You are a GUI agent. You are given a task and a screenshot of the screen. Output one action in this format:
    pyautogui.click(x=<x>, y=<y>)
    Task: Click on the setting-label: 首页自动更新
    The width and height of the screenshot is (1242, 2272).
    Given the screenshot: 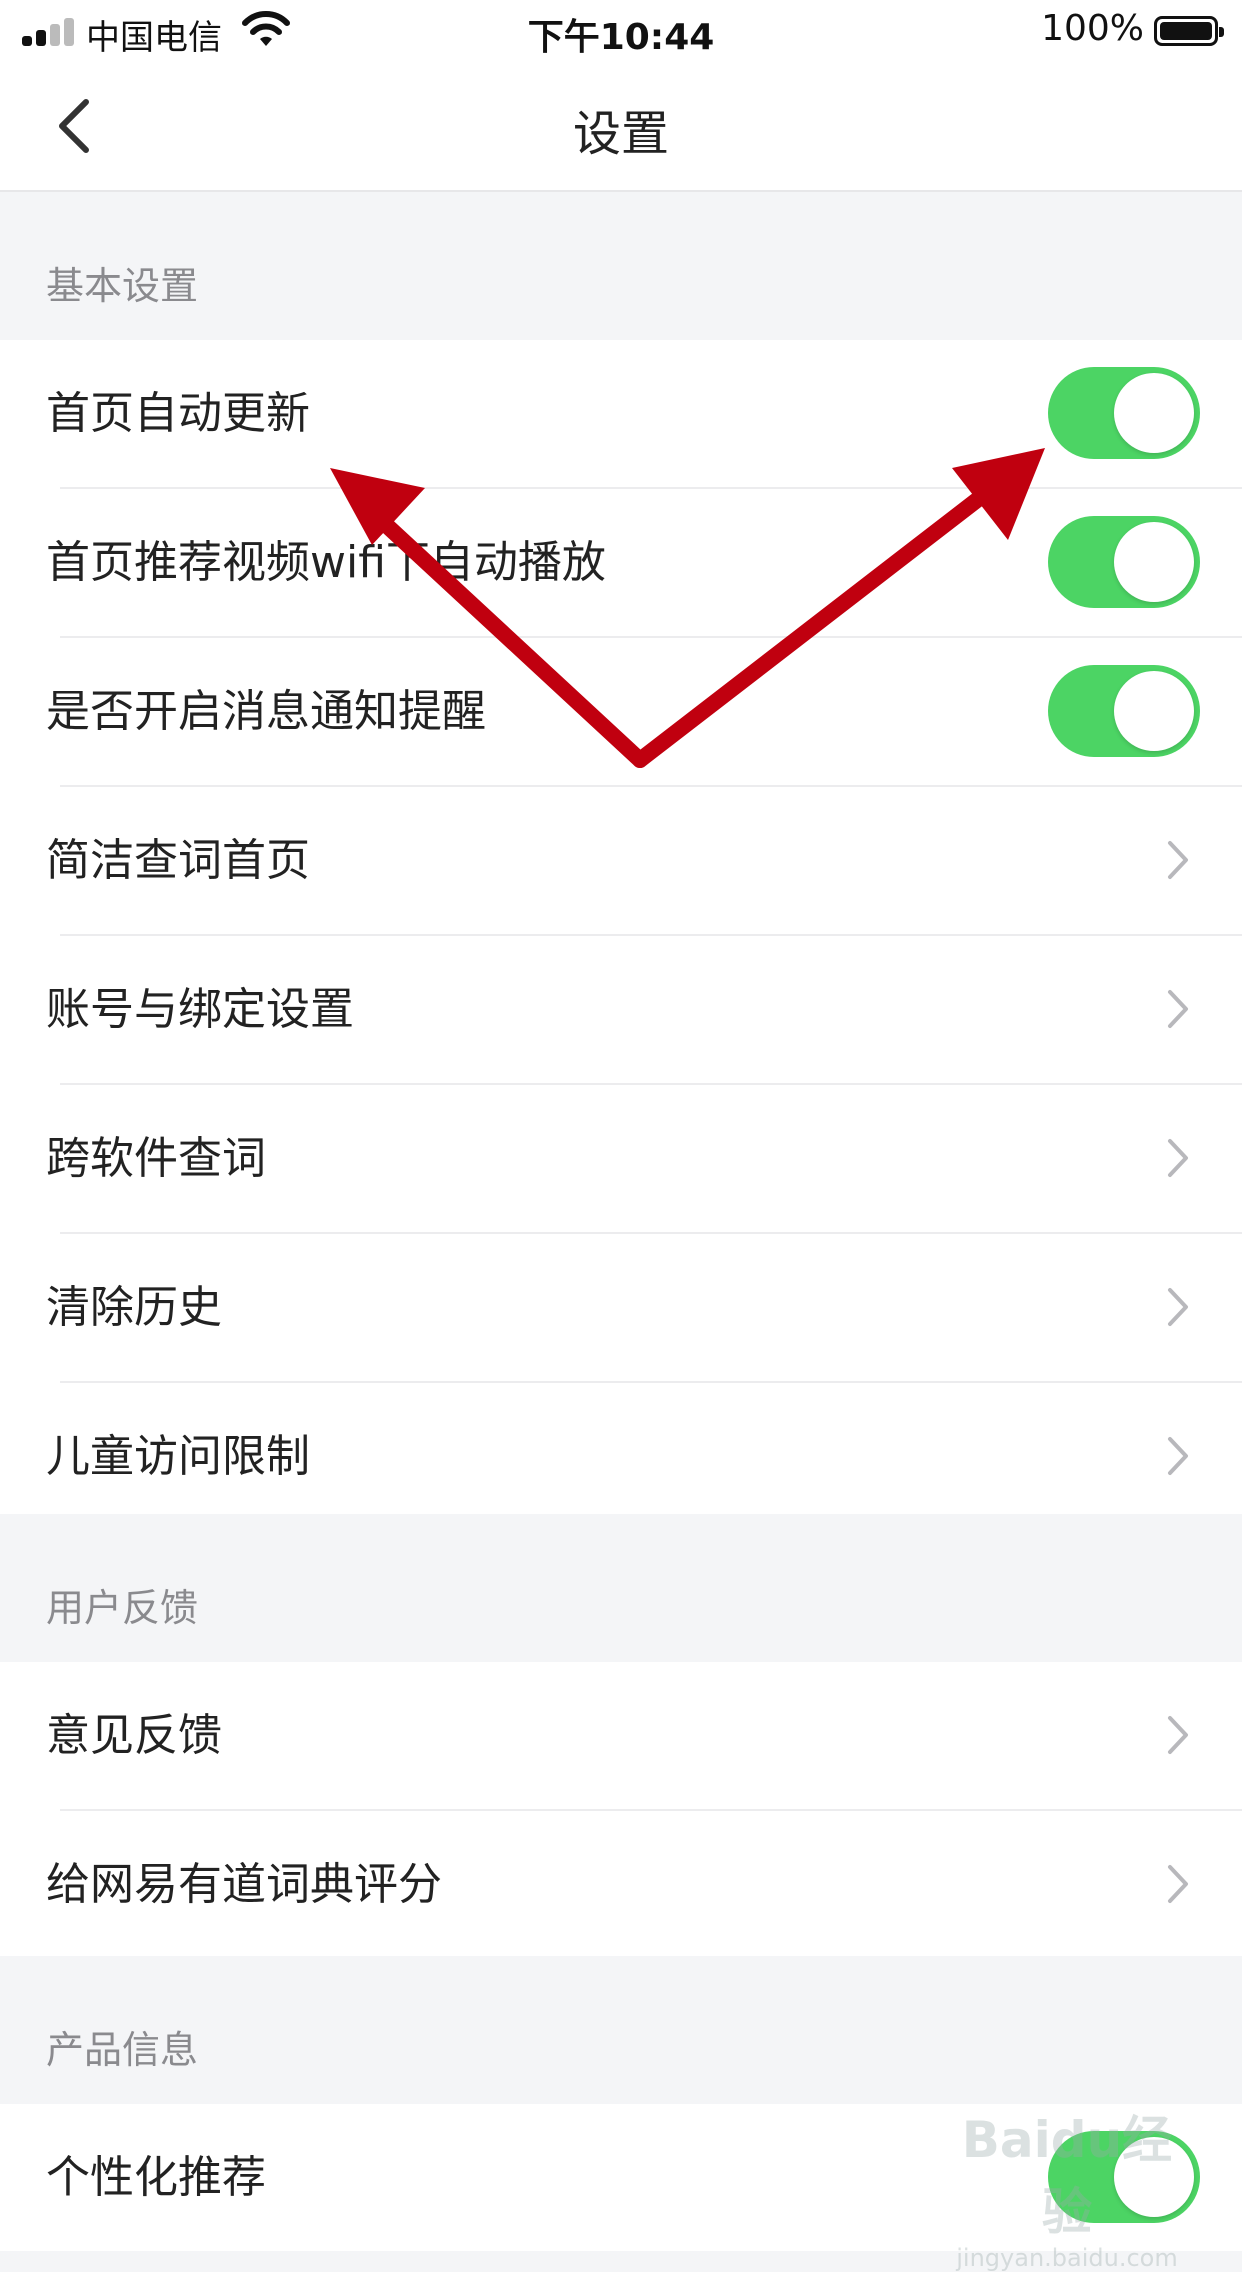 What is the action you would take?
    pyautogui.click(x=178, y=413)
    